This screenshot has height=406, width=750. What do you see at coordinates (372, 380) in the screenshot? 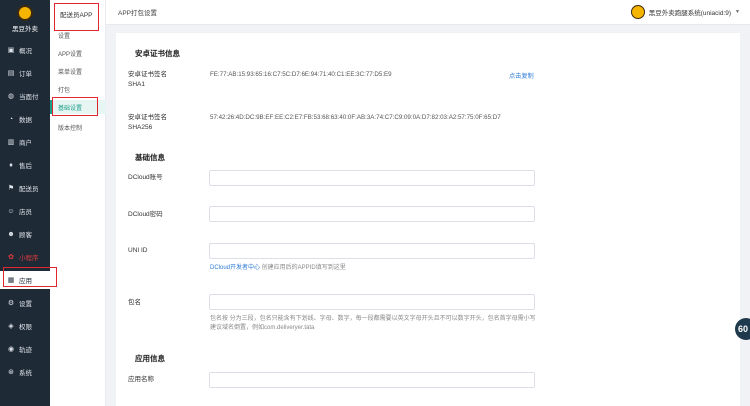
I see `app-name-input` at bounding box center [372, 380].